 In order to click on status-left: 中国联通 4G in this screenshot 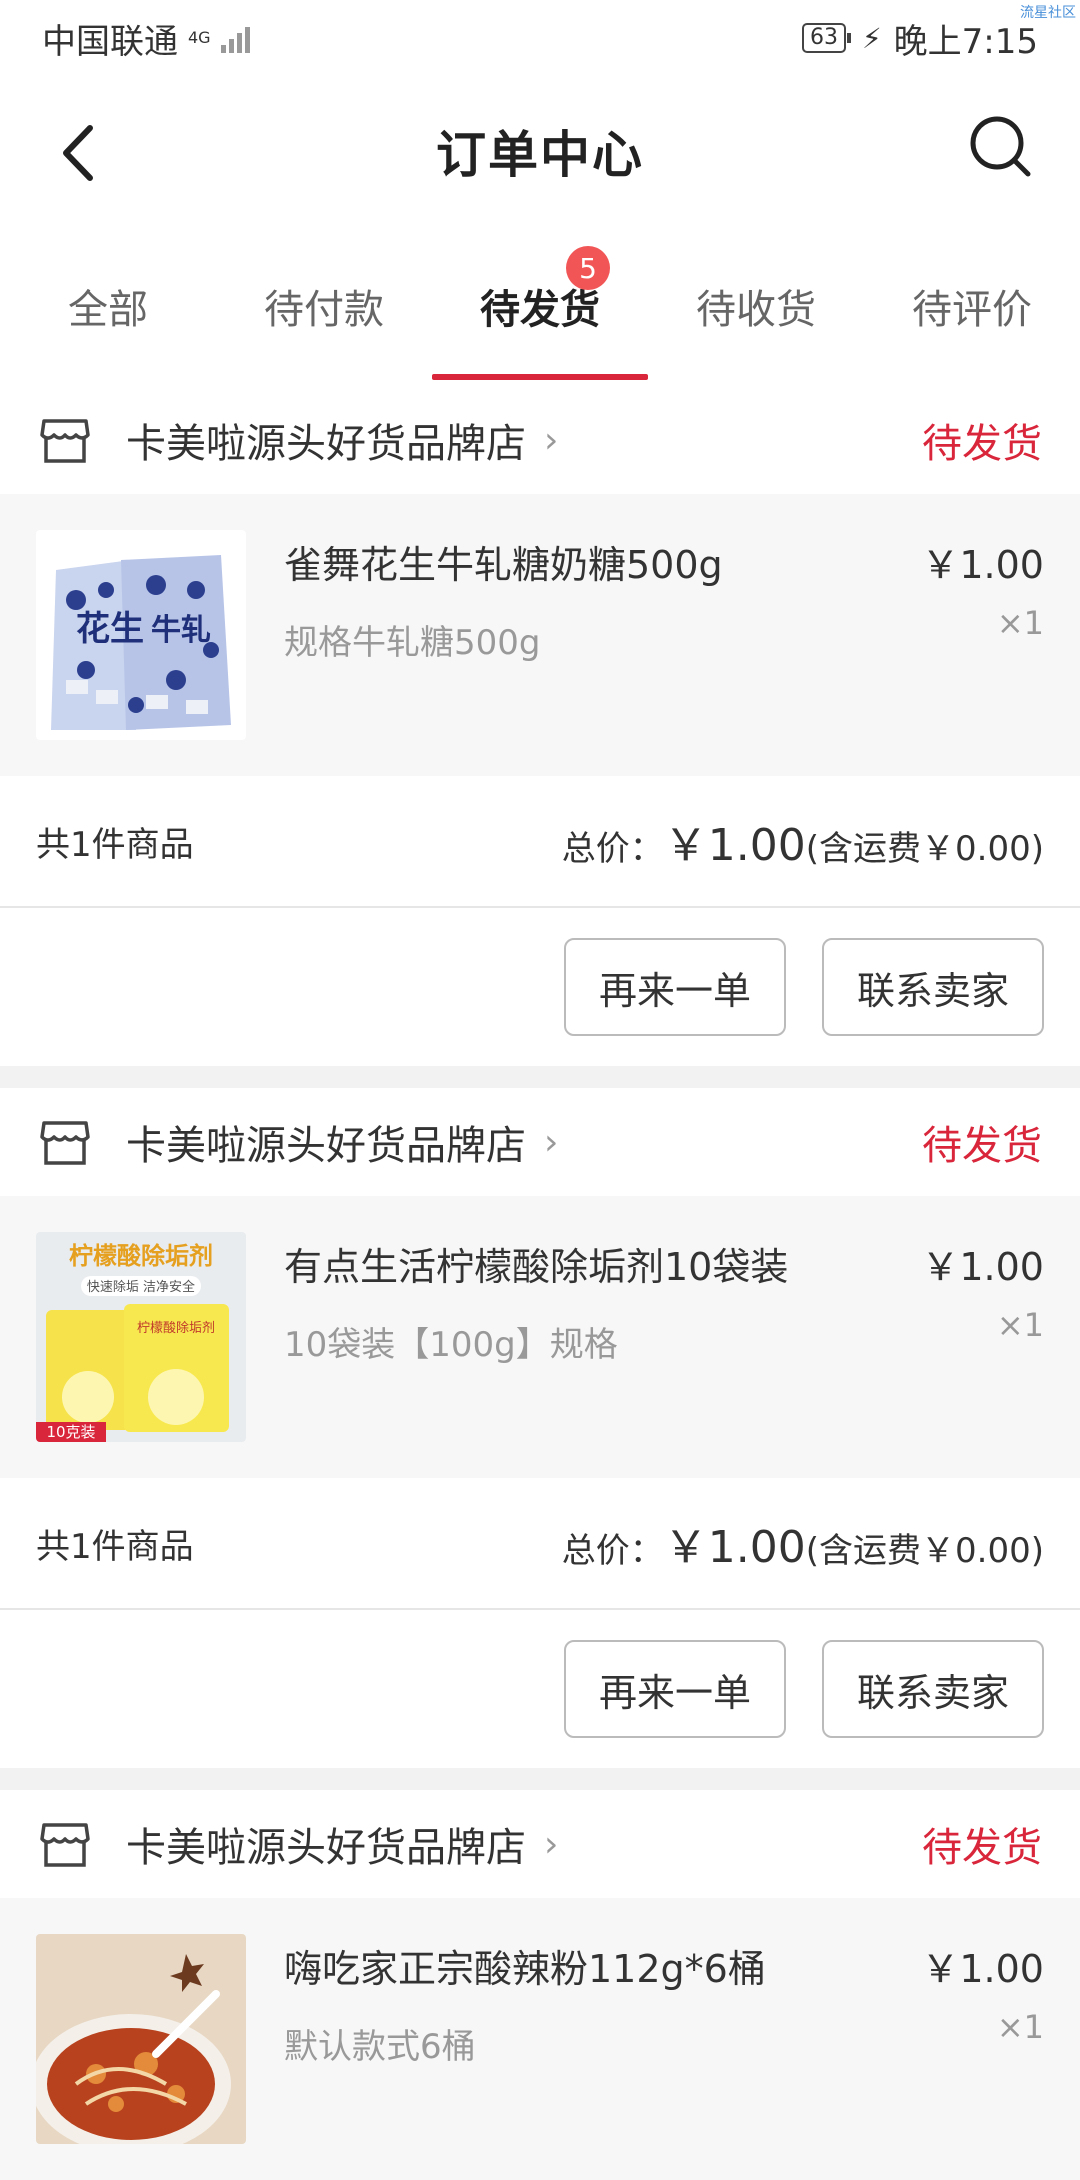, I will do `click(146, 38)`.